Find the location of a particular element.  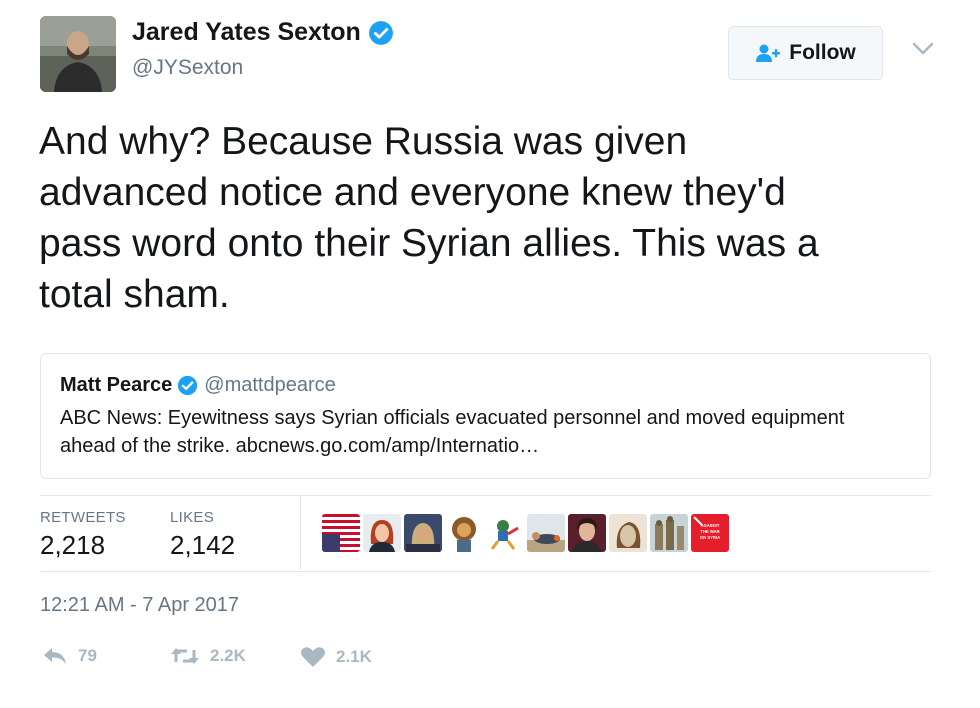

retweet-icon is located at coordinates (185, 656).